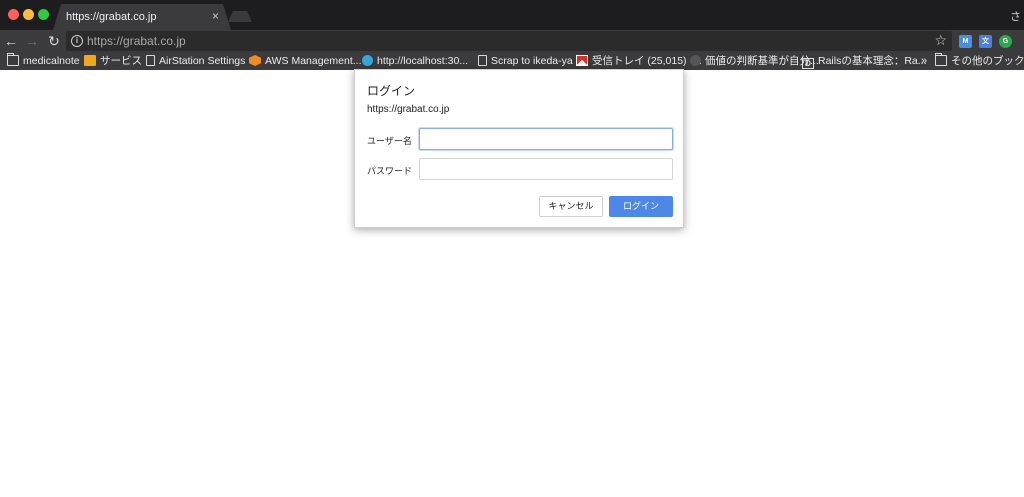 Image resolution: width=1024 pixels, height=497 pixels. I want to click on dialog-title: ログイン, so click(391, 91).